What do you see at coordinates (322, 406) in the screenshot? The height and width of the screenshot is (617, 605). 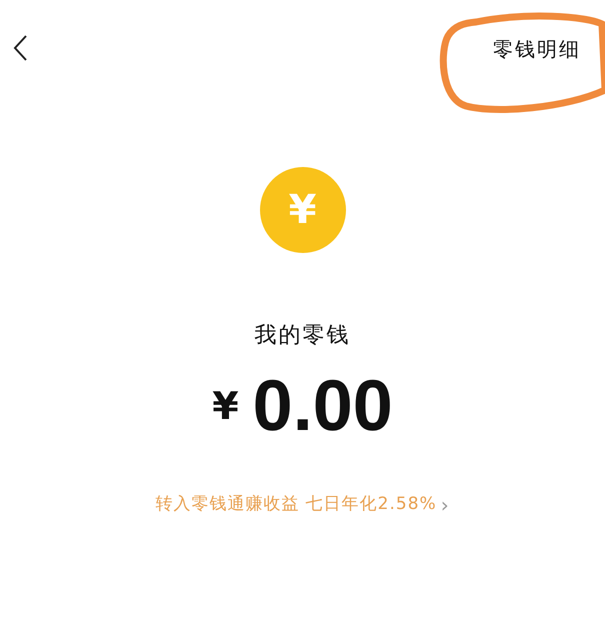 I see `balance-amount: 0.00` at bounding box center [322, 406].